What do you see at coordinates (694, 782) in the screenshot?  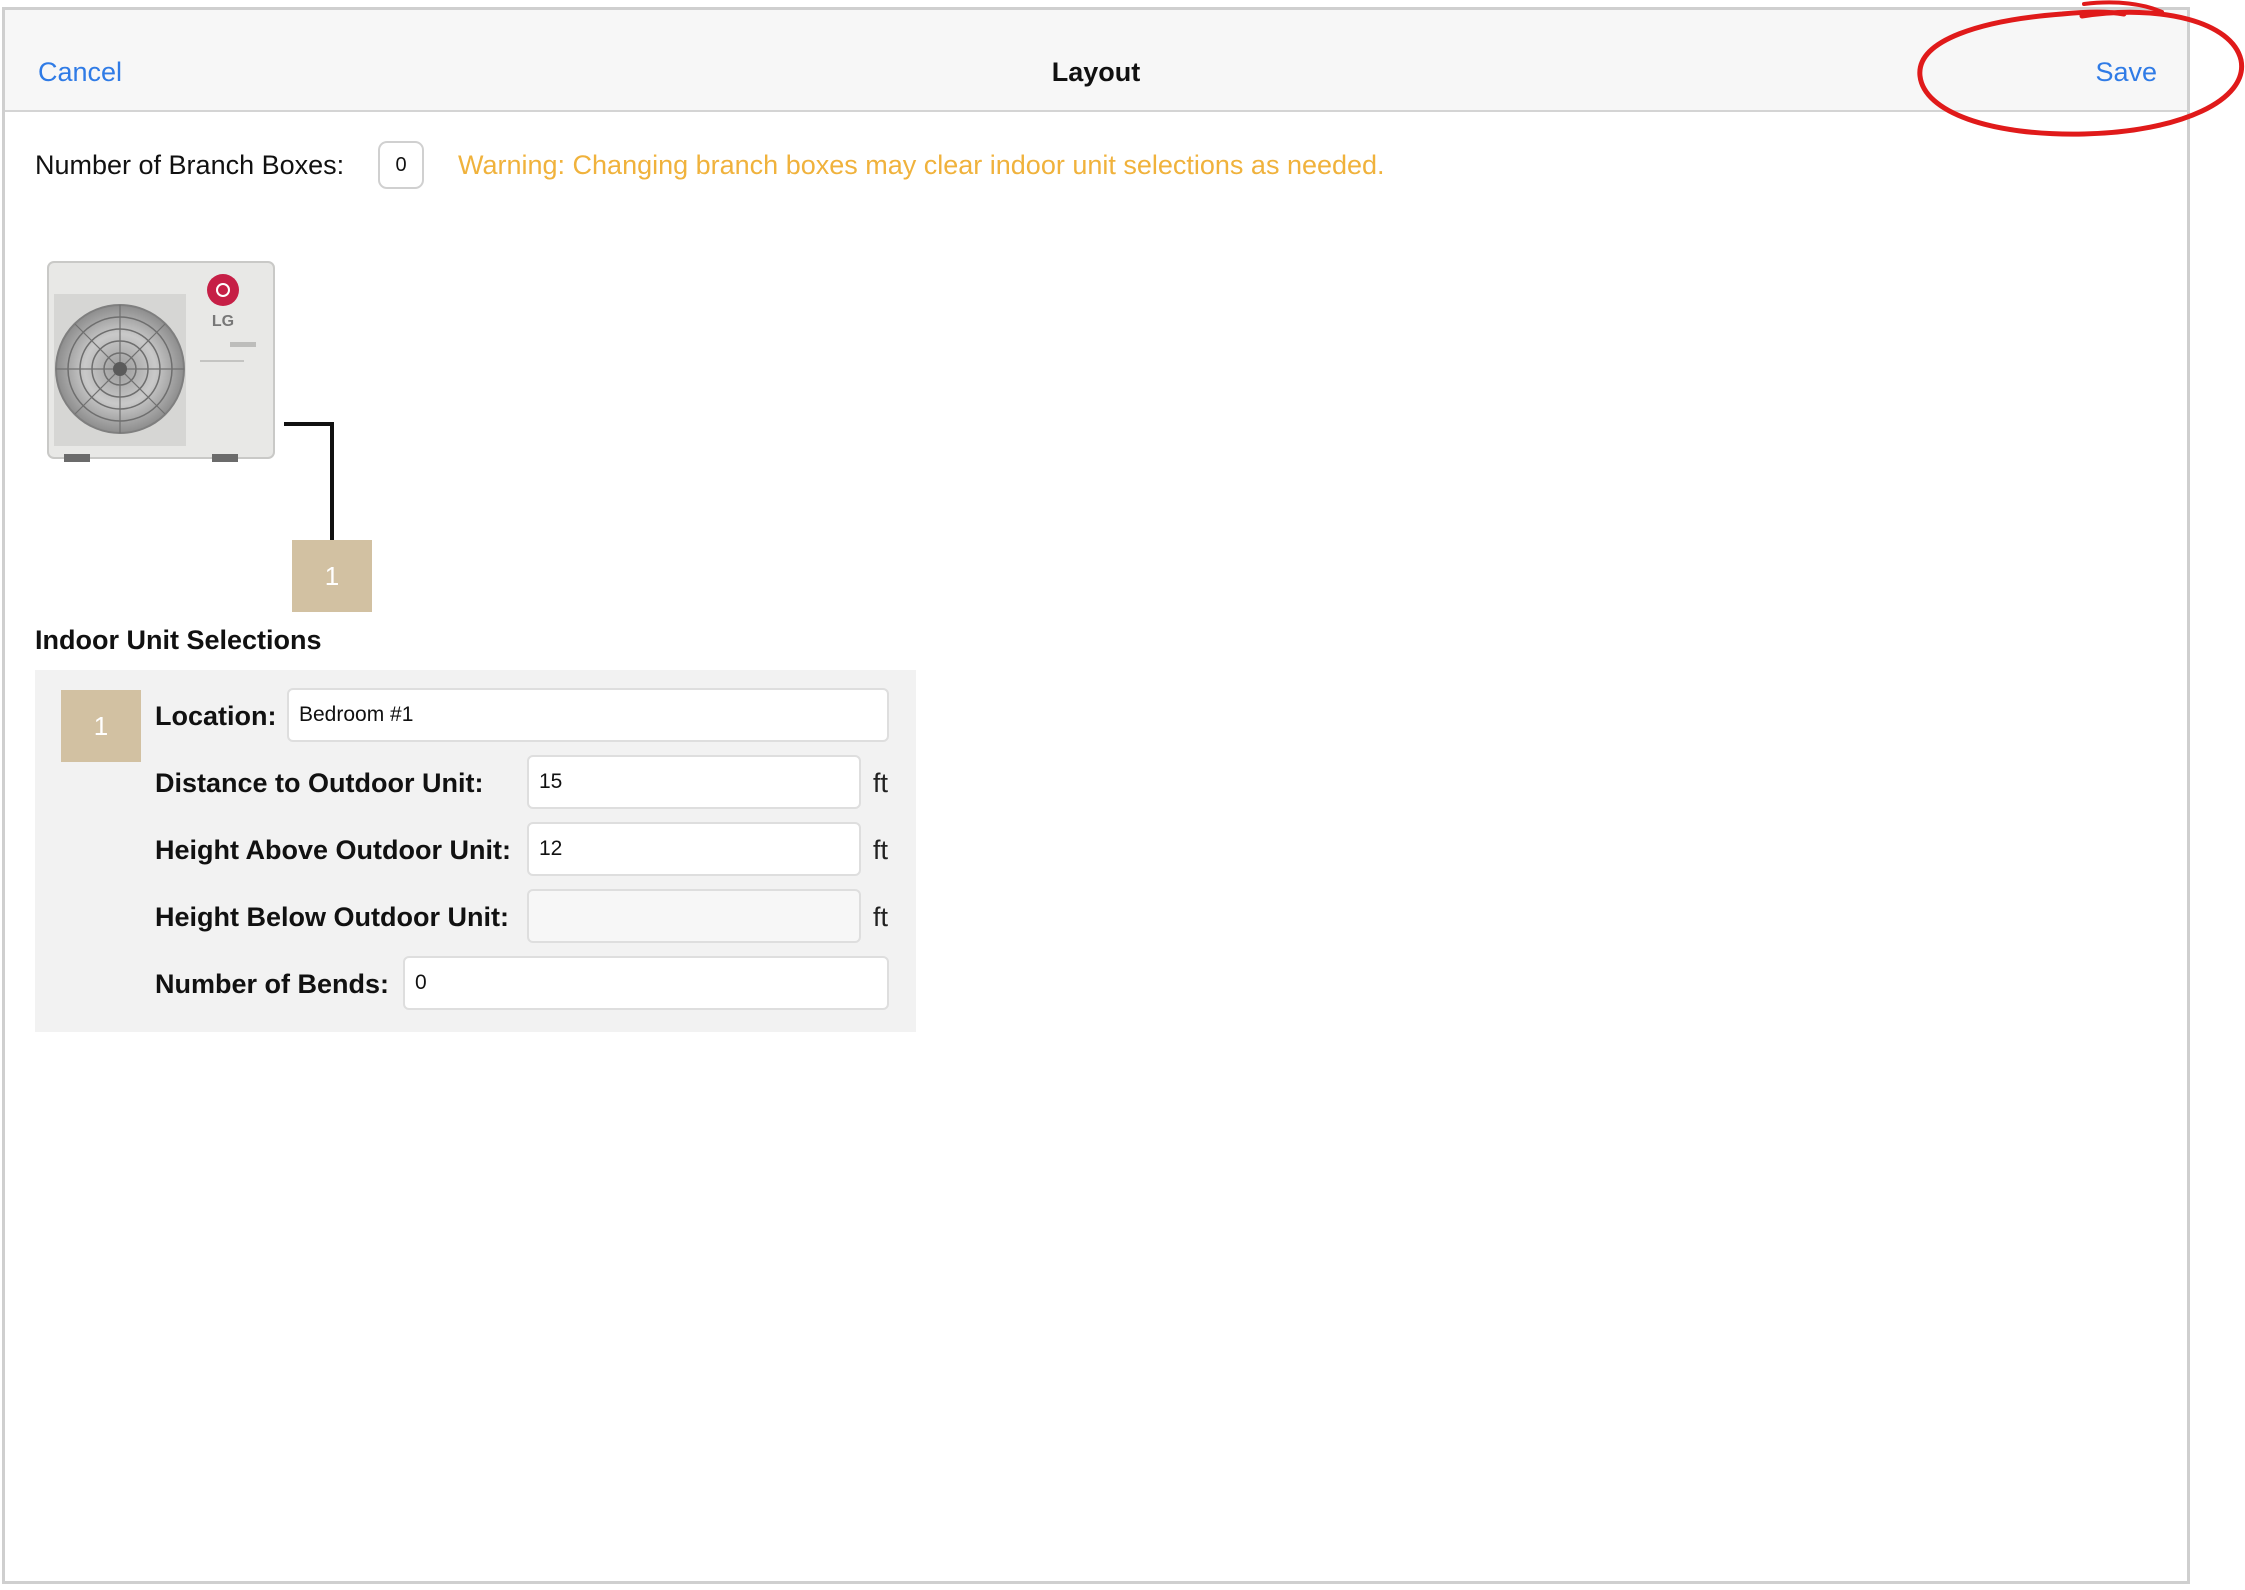 I see `distance-input: 15` at bounding box center [694, 782].